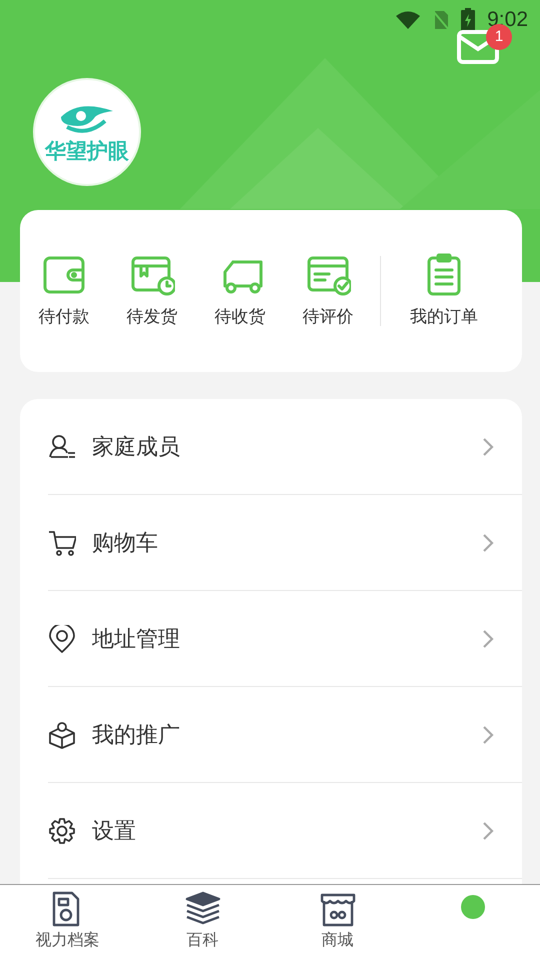 Image resolution: width=540 pixels, height=960 pixels. Describe the element at coordinates (285, 639) in the screenshot. I see `menu-item: 地址管理` at that location.